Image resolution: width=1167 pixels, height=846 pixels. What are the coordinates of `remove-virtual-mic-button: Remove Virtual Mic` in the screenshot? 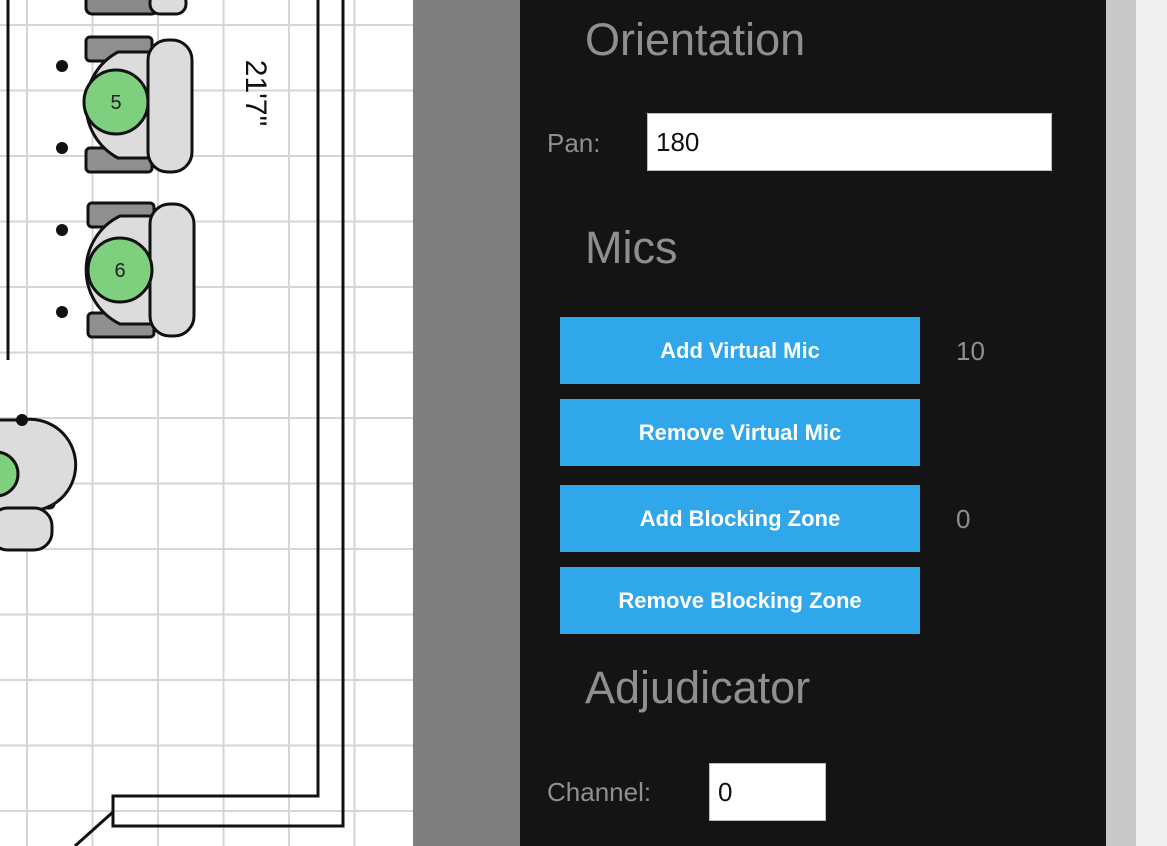 It's located at (740, 432).